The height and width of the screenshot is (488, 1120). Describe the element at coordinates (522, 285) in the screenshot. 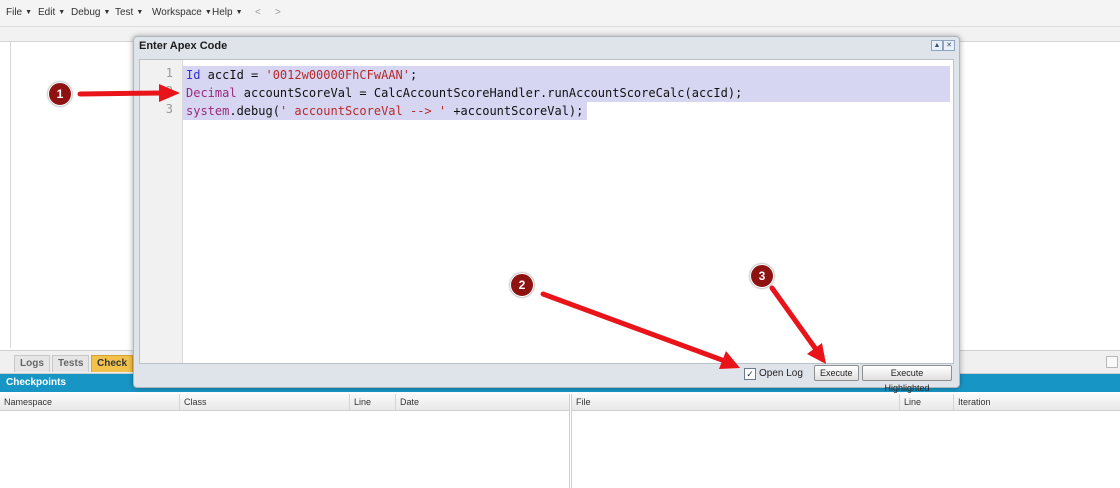

I see `annotation-badge-2: 2` at that location.